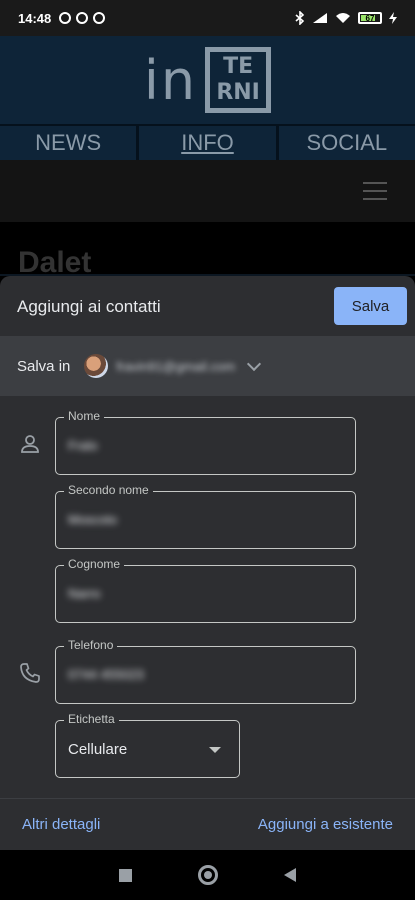 The image size is (415, 900). I want to click on site-logo-mark: TE RNI, so click(238, 80).